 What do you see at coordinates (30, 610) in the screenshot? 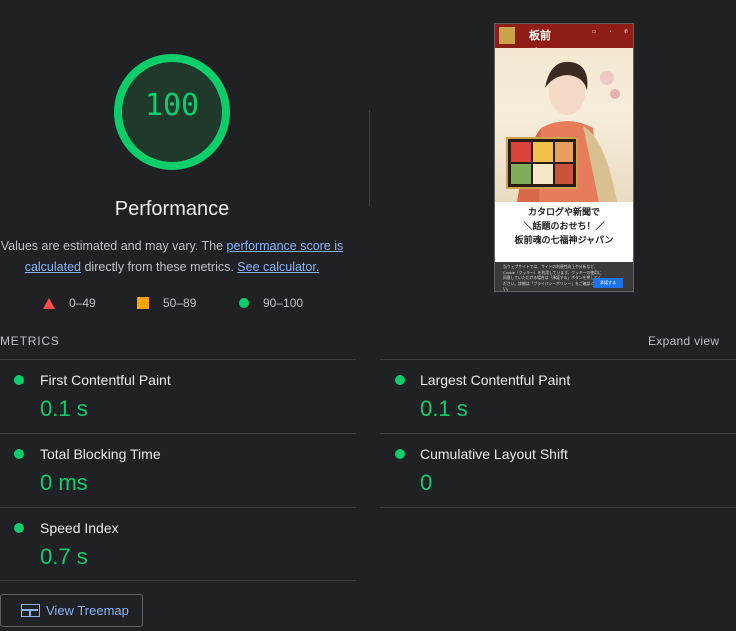
I see `treemap-icon` at bounding box center [30, 610].